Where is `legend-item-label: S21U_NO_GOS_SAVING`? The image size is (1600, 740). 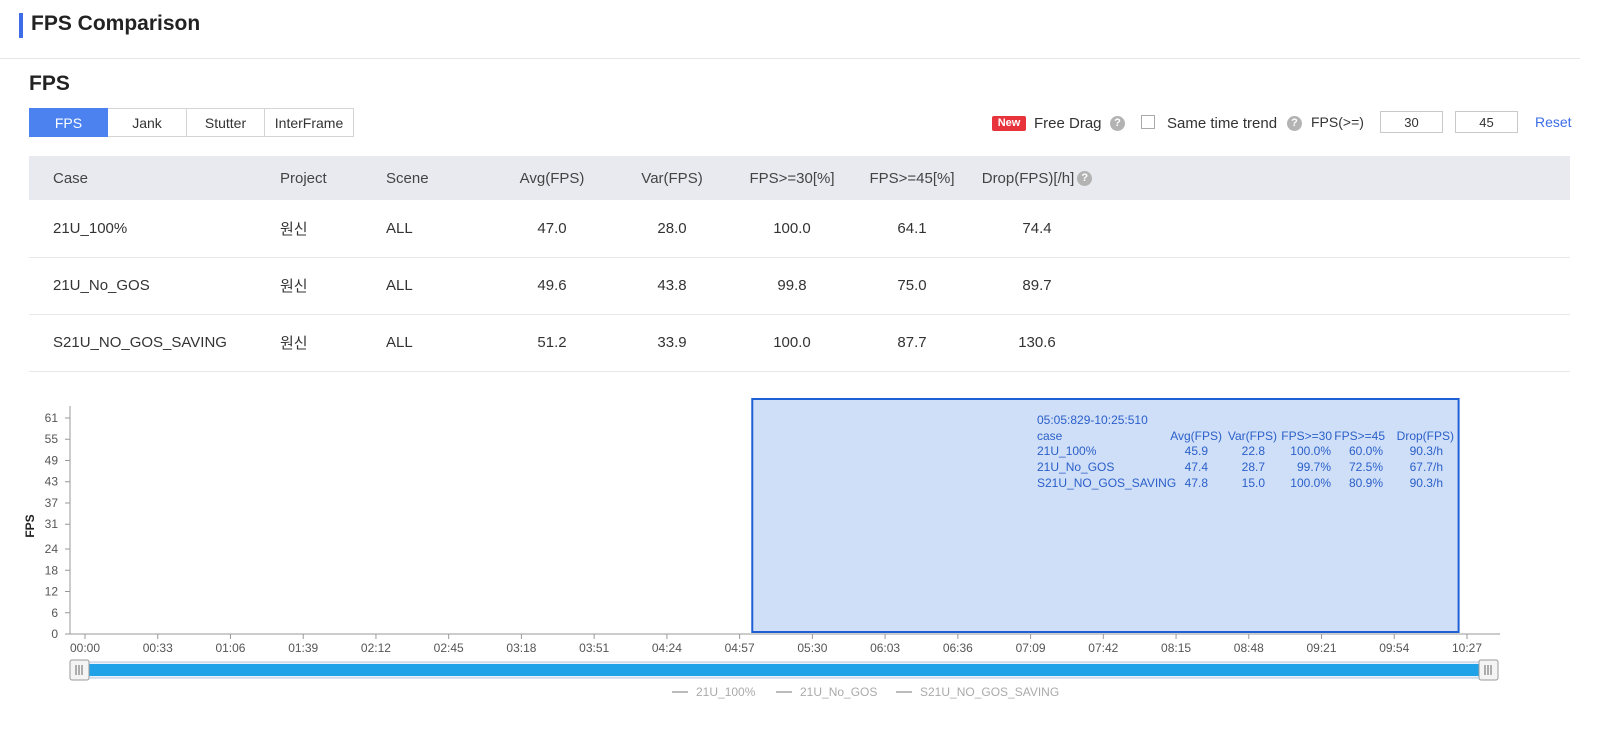
legend-item-label: S21U_NO_GOS_SAVING is located at coordinates (989, 692).